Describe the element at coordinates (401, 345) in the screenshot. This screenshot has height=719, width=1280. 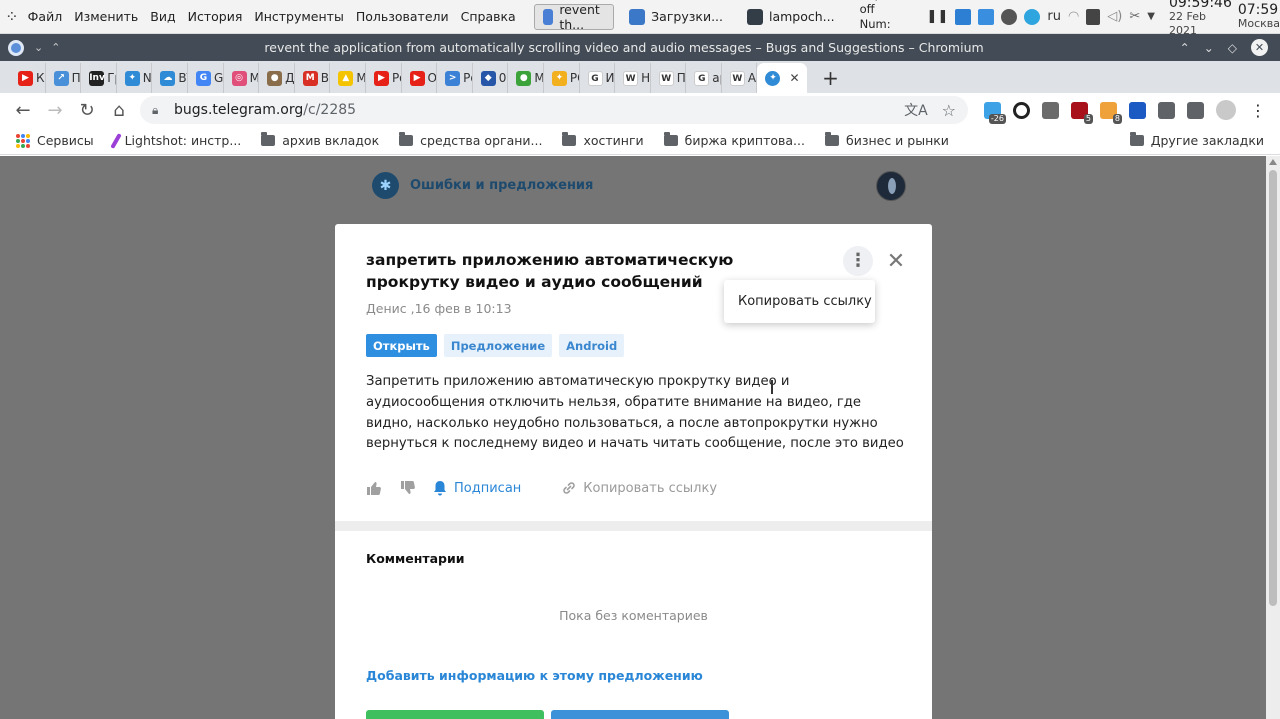
I see `tag-status: Открыть` at that location.